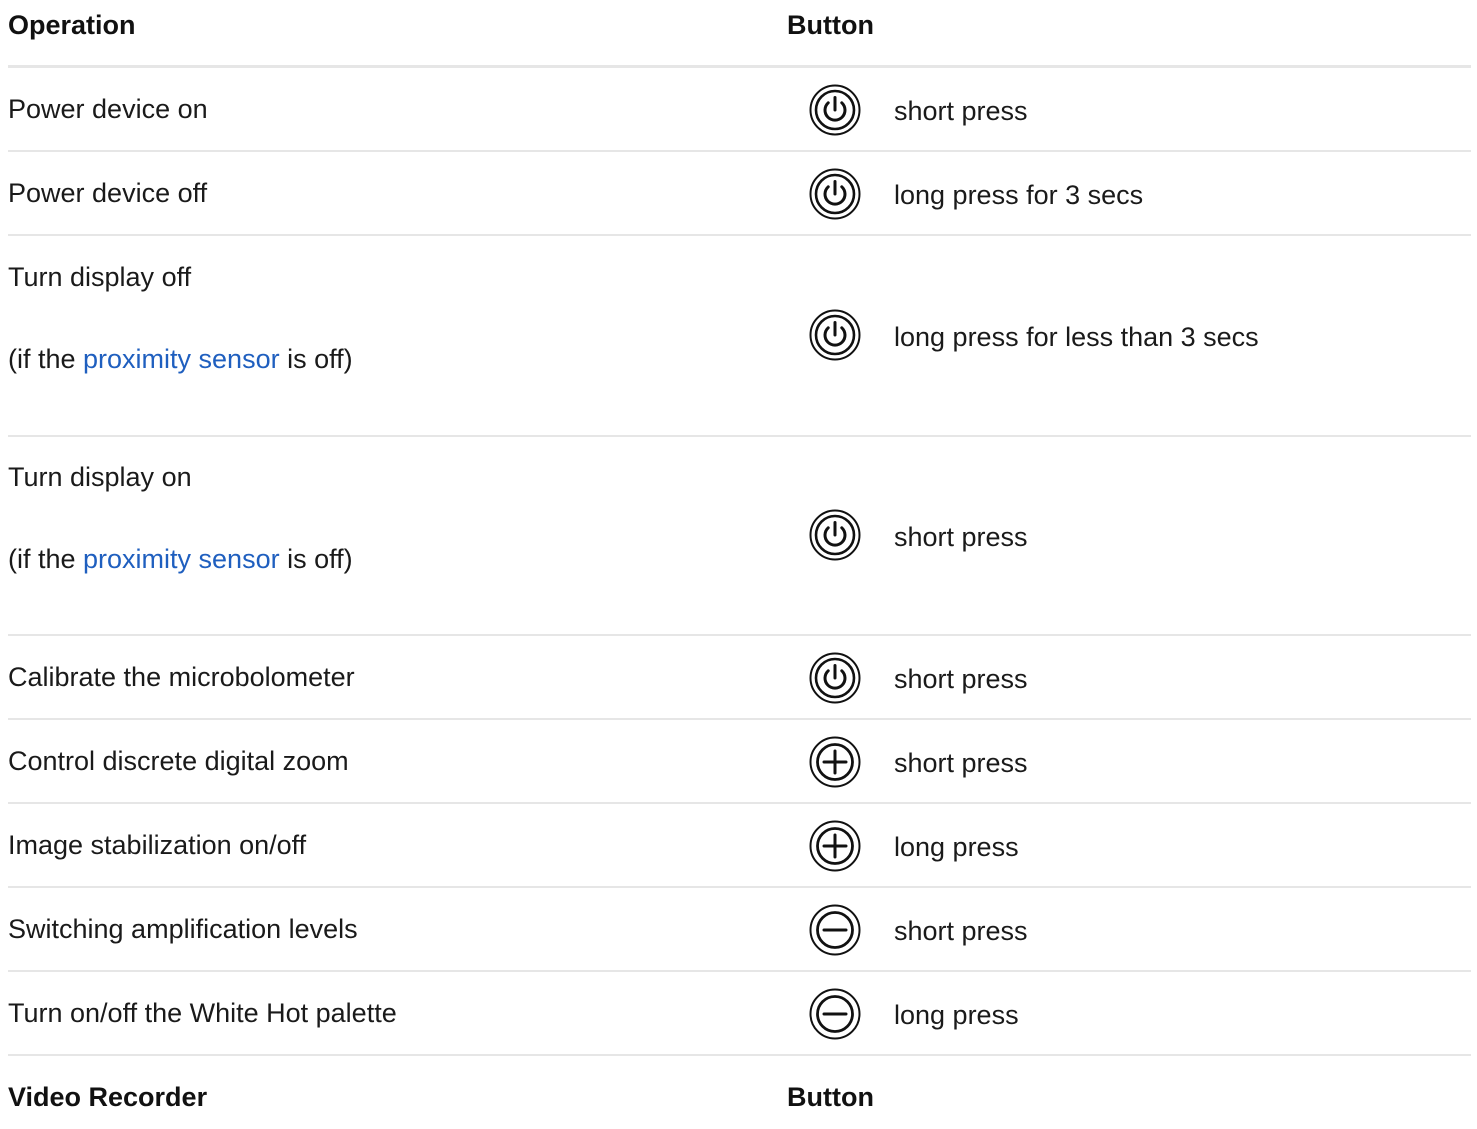  What do you see at coordinates (108, 109) in the screenshot?
I see `operation-label: Power device on` at bounding box center [108, 109].